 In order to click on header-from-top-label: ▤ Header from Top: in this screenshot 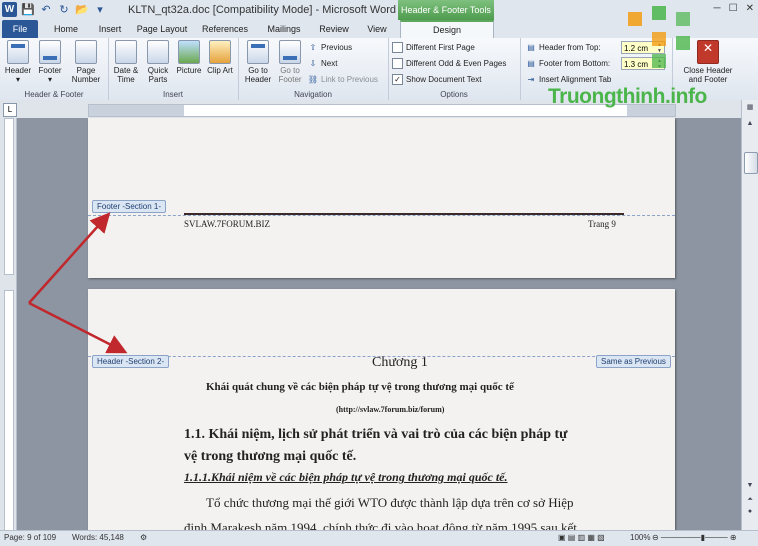, I will do `click(564, 47)`.